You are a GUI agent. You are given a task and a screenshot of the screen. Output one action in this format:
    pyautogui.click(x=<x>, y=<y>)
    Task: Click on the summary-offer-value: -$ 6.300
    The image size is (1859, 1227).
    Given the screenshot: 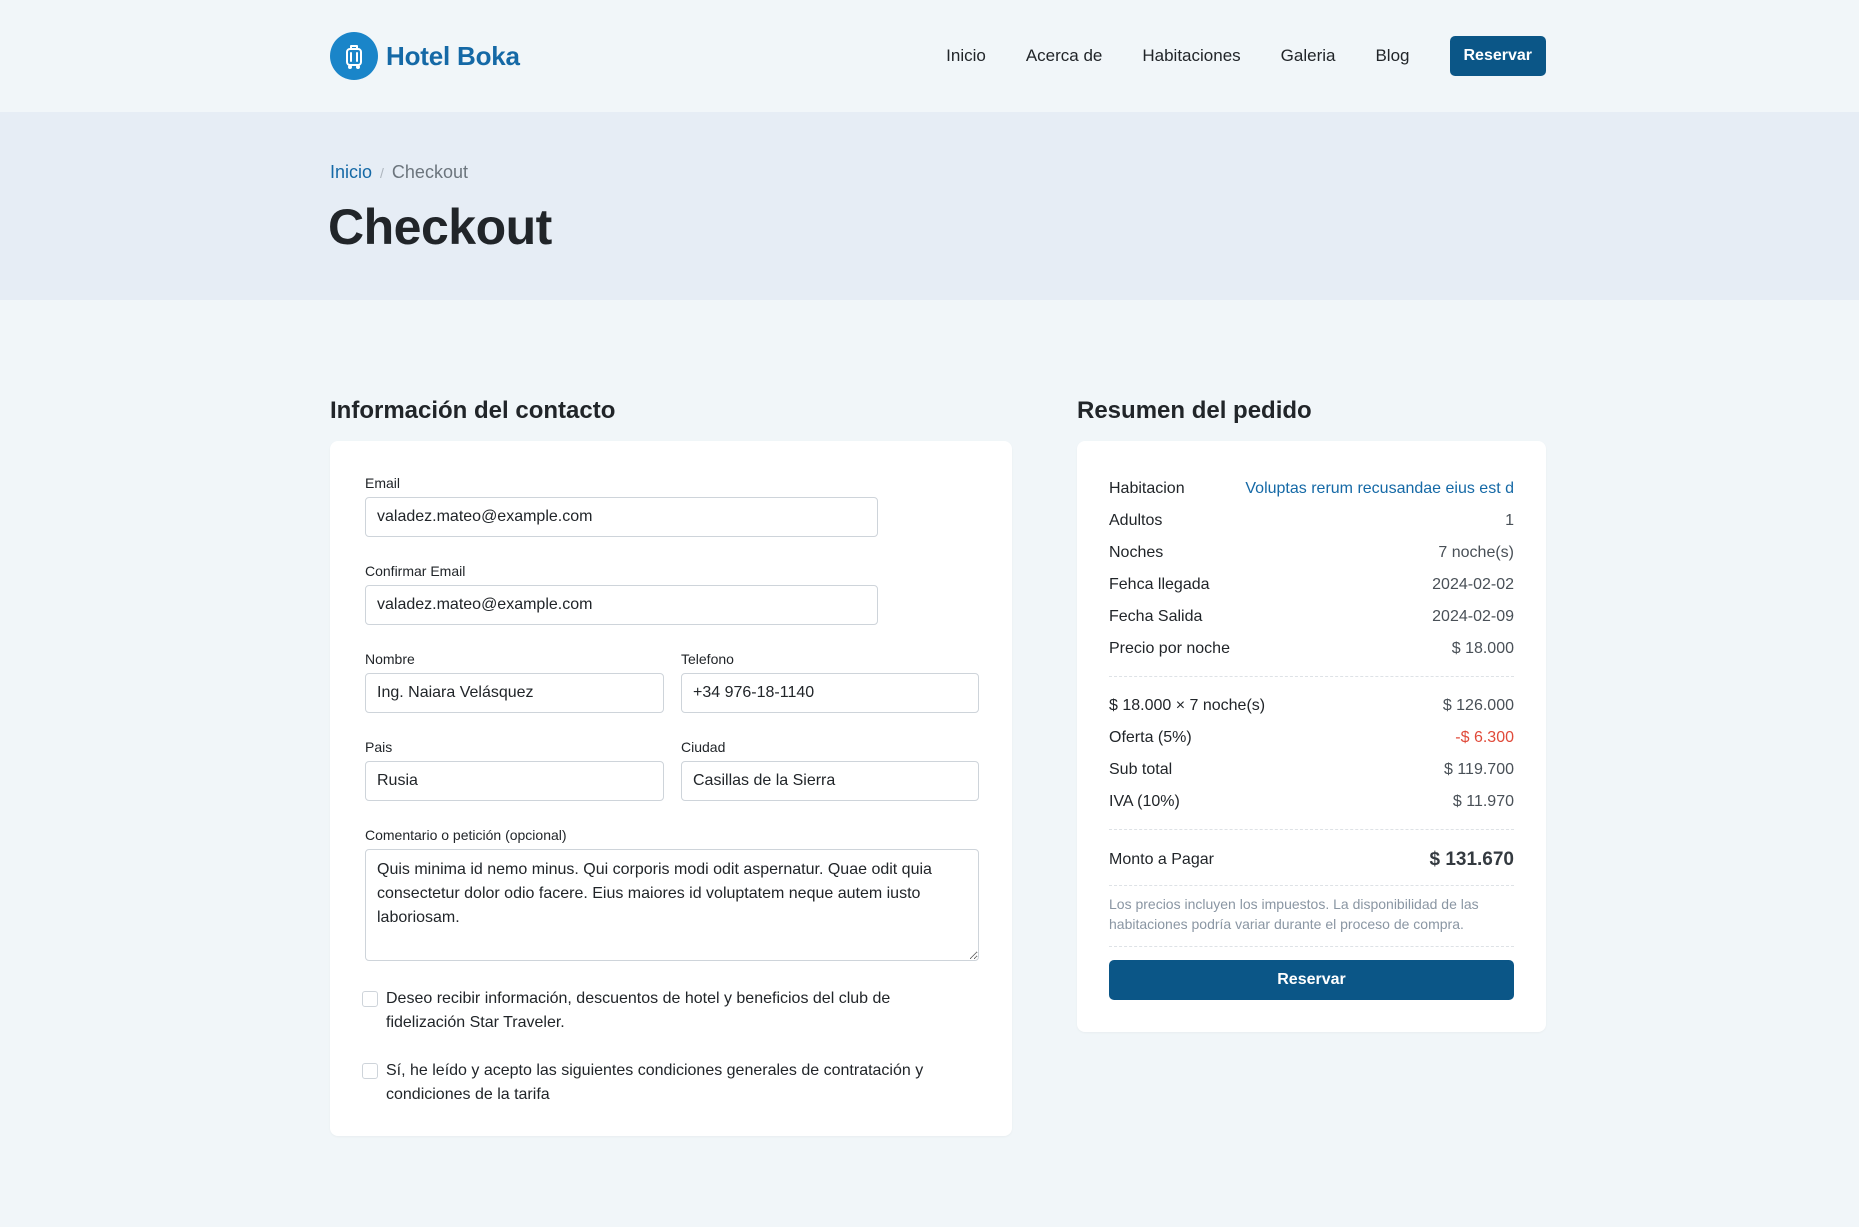 What is the action you would take?
    pyautogui.click(x=1484, y=737)
    